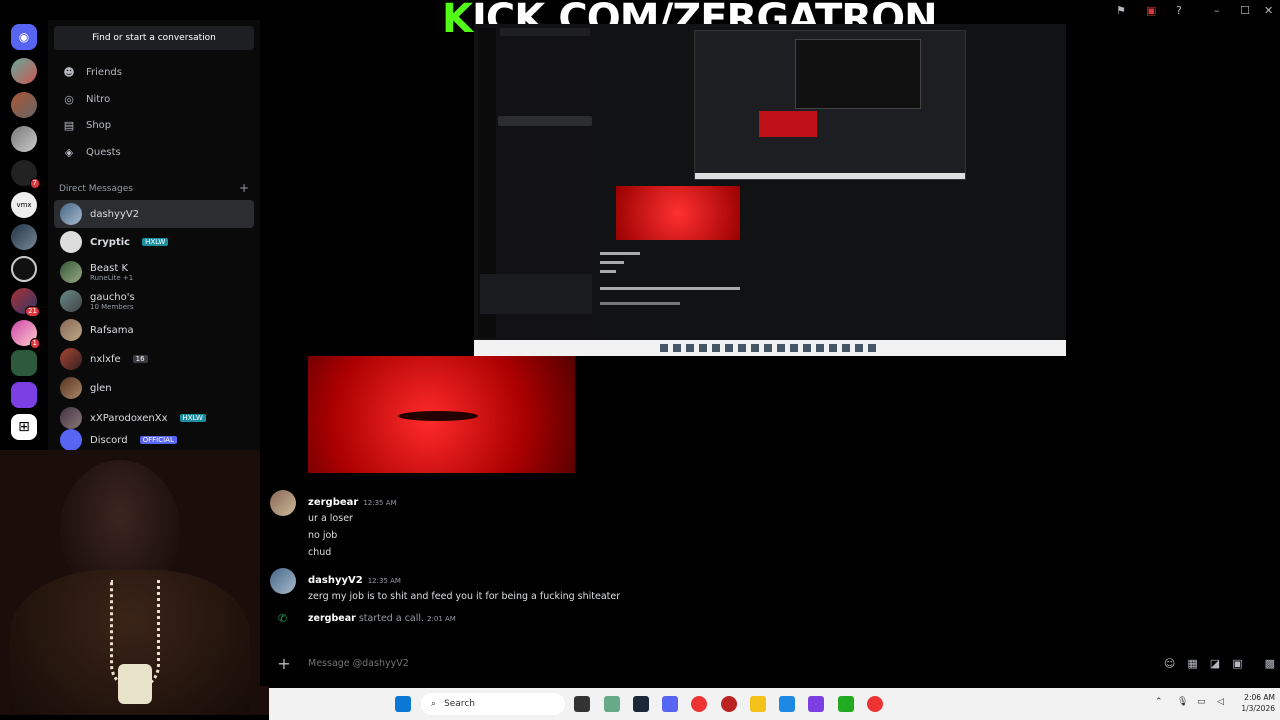 This screenshot has width=1280, height=720. What do you see at coordinates (1215, 663) in the screenshot?
I see `sticker-icon: ◪` at bounding box center [1215, 663].